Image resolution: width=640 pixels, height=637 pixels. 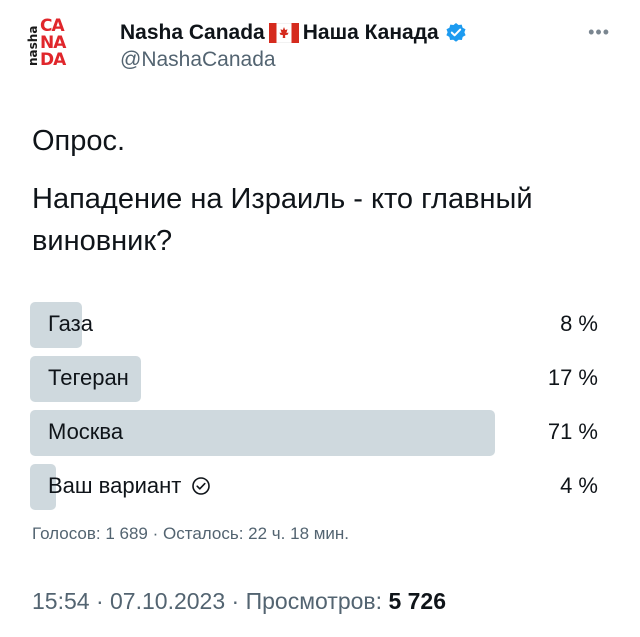 What do you see at coordinates (579, 485) in the screenshot?
I see `poll-option-percent: 4 %` at bounding box center [579, 485].